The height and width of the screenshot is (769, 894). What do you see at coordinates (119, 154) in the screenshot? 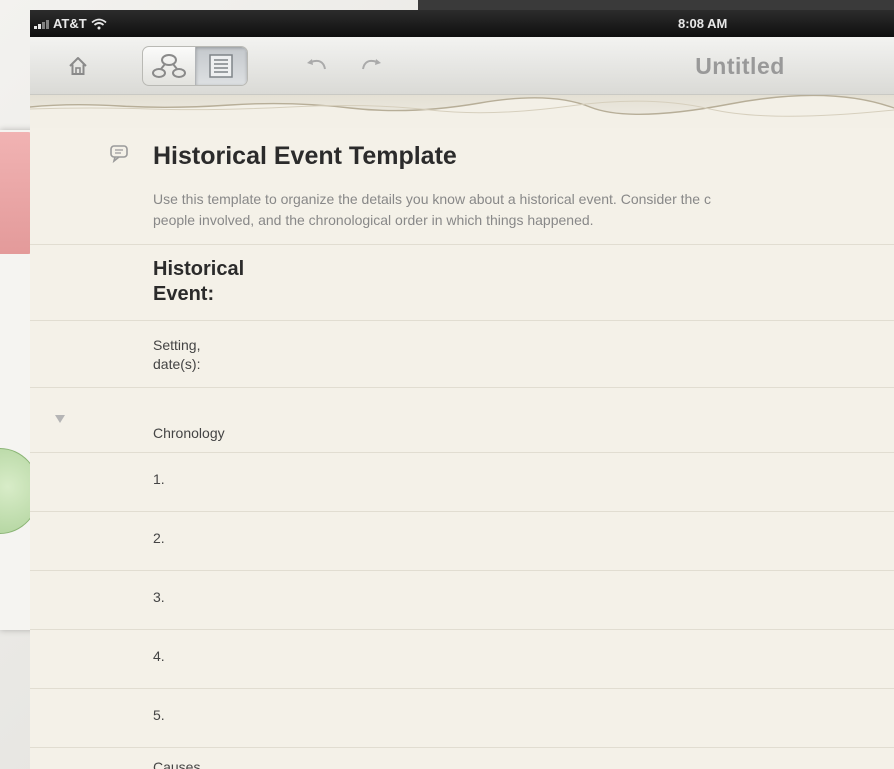
I see `note-icon` at bounding box center [119, 154].